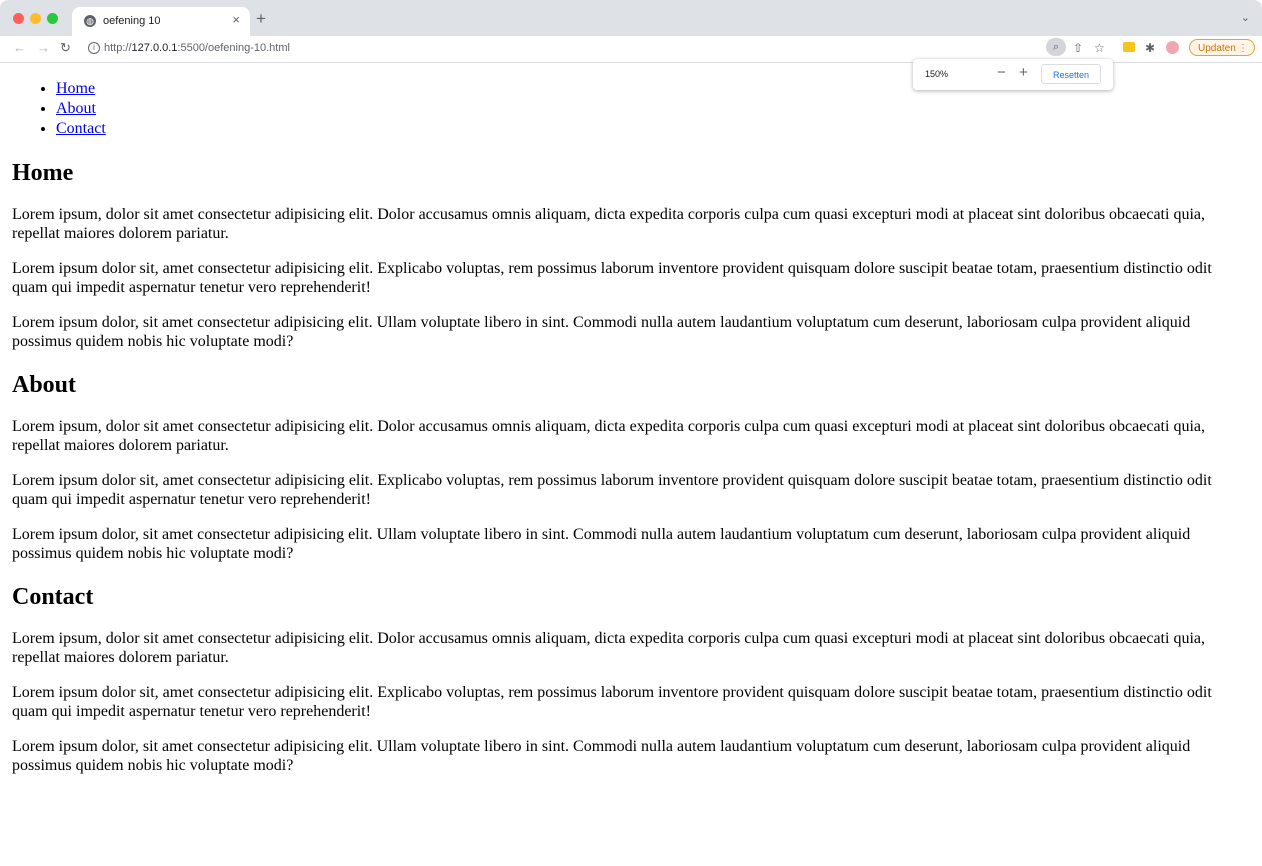 The width and height of the screenshot is (1262, 866). I want to click on zoom-popup: 150% − + Resetten, so click(1013, 74).